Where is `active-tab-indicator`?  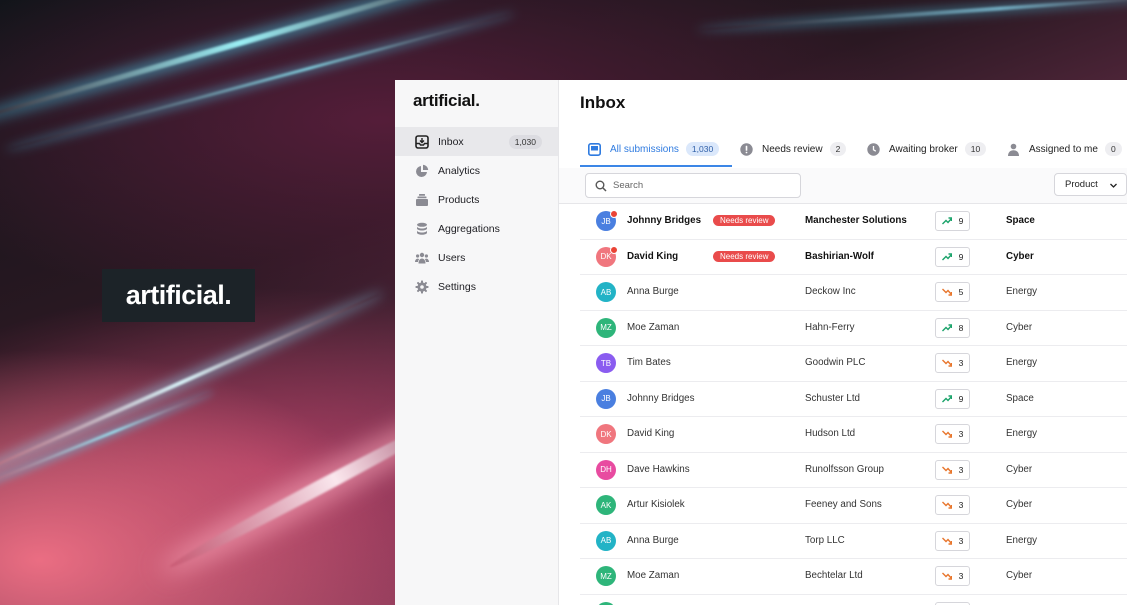
active-tab-indicator is located at coordinates (656, 166).